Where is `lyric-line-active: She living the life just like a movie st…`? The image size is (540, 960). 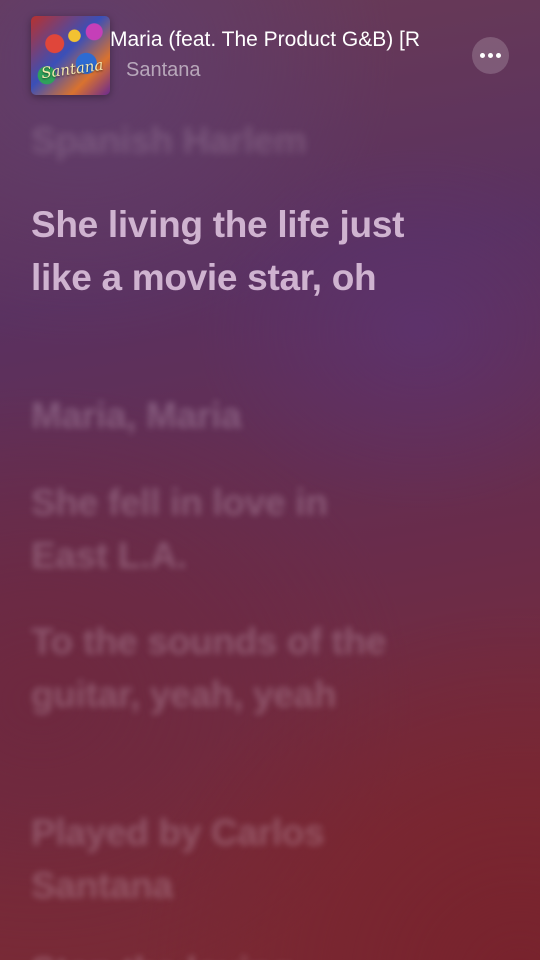
lyric-line-active: She living the life just like a movie st… is located at coordinates (221, 251).